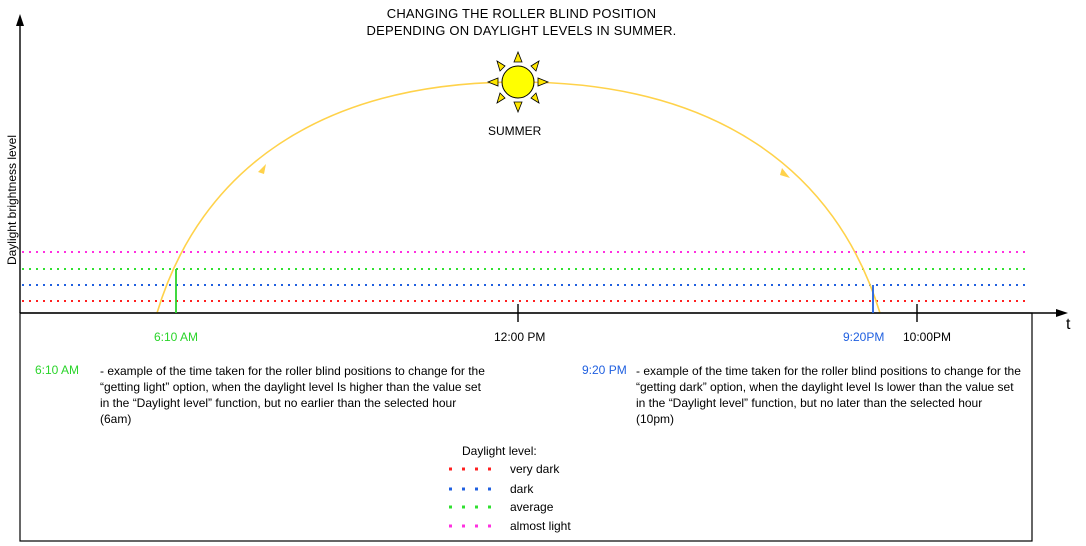  I want to click on tick-label-limit: 10:00PM, so click(927, 337).